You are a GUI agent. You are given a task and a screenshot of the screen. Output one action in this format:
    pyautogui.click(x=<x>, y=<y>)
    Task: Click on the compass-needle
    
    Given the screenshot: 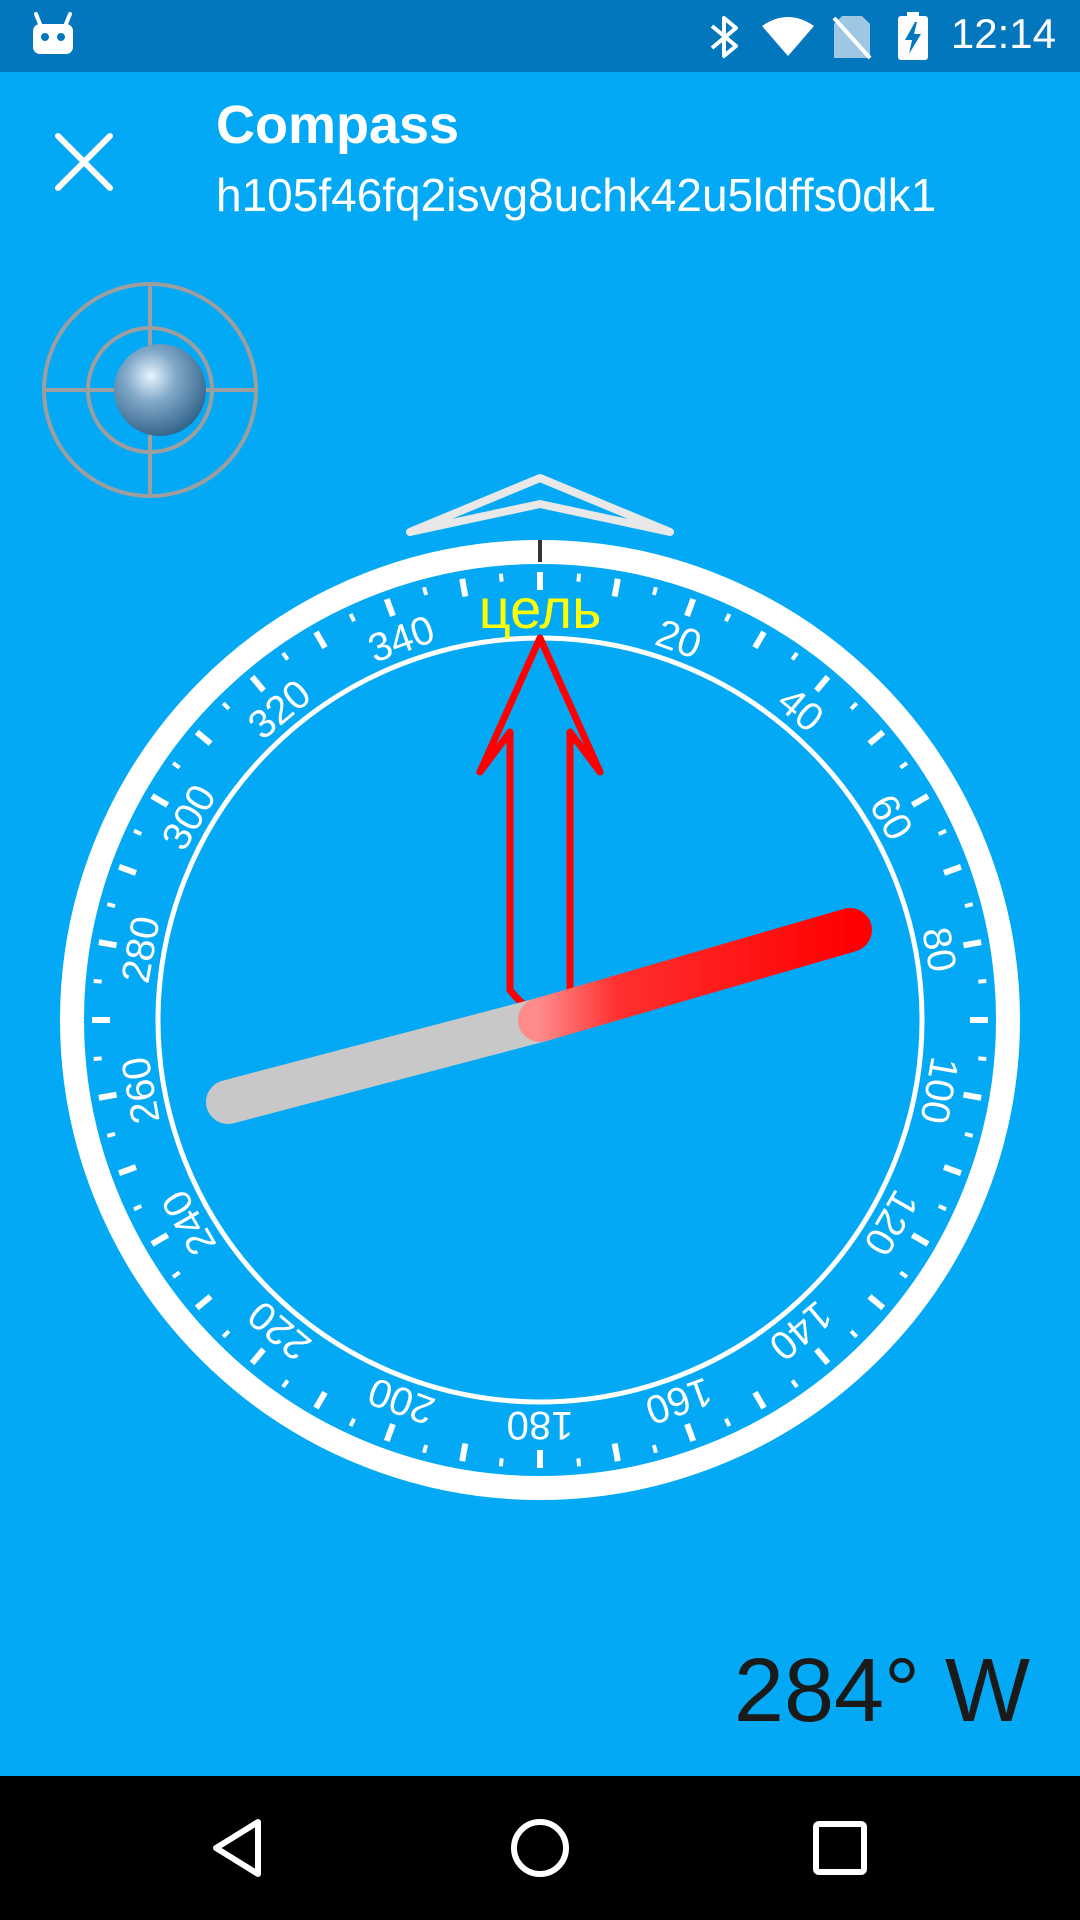 What is the action you would take?
    pyautogui.click(x=539, y=1016)
    